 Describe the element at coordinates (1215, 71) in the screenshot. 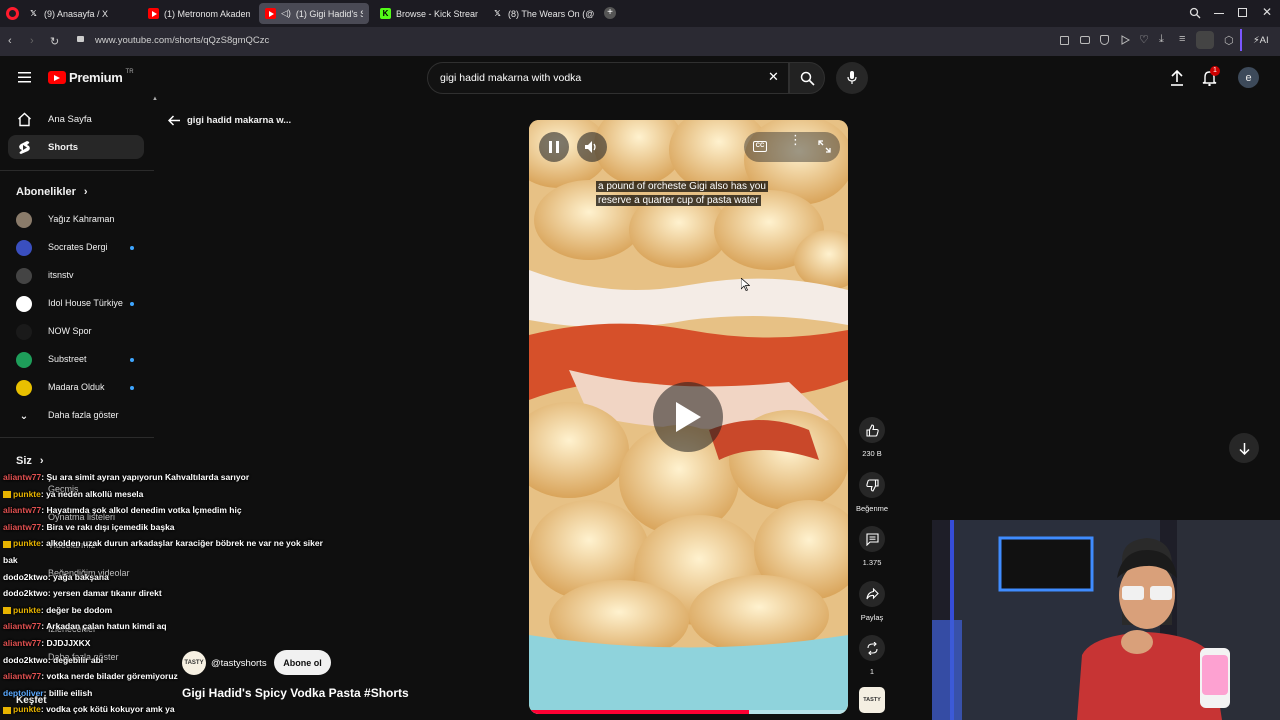

I see `notification-badge: 1` at that location.